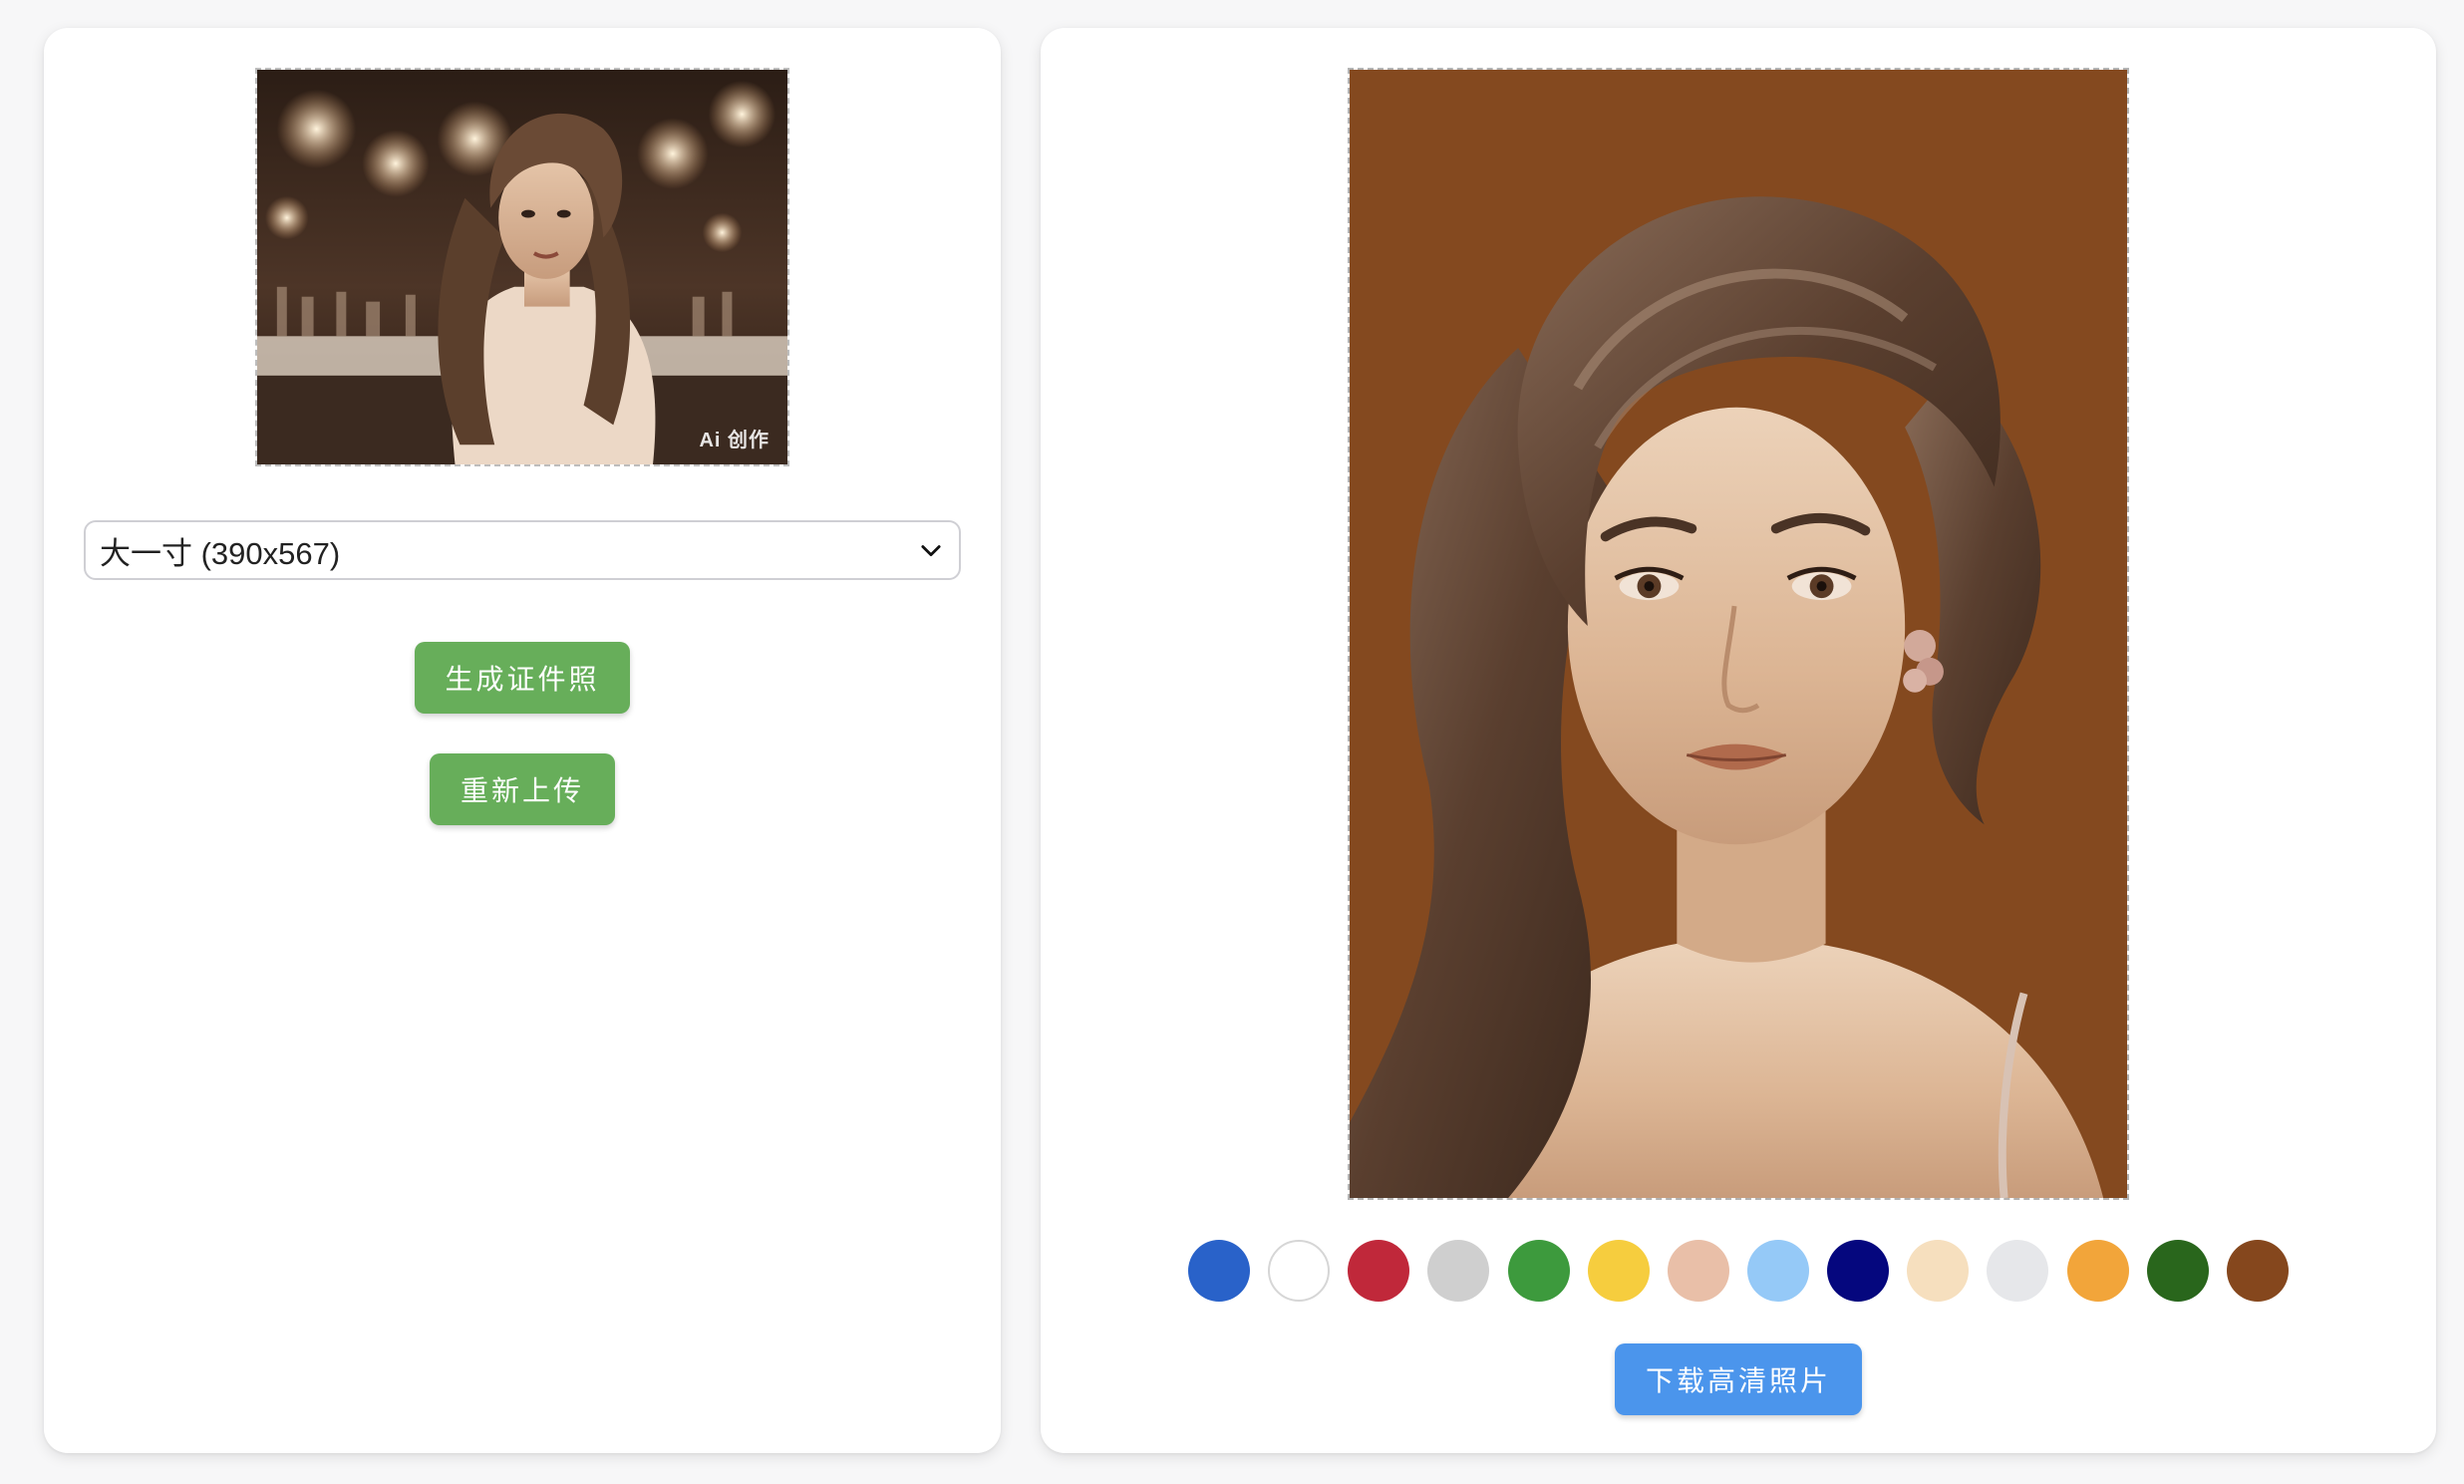 The width and height of the screenshot is (2464, 1484). Describe the element at coordinates (1219, 1271) in the screenshot. I see `swatch-blue` at that location.